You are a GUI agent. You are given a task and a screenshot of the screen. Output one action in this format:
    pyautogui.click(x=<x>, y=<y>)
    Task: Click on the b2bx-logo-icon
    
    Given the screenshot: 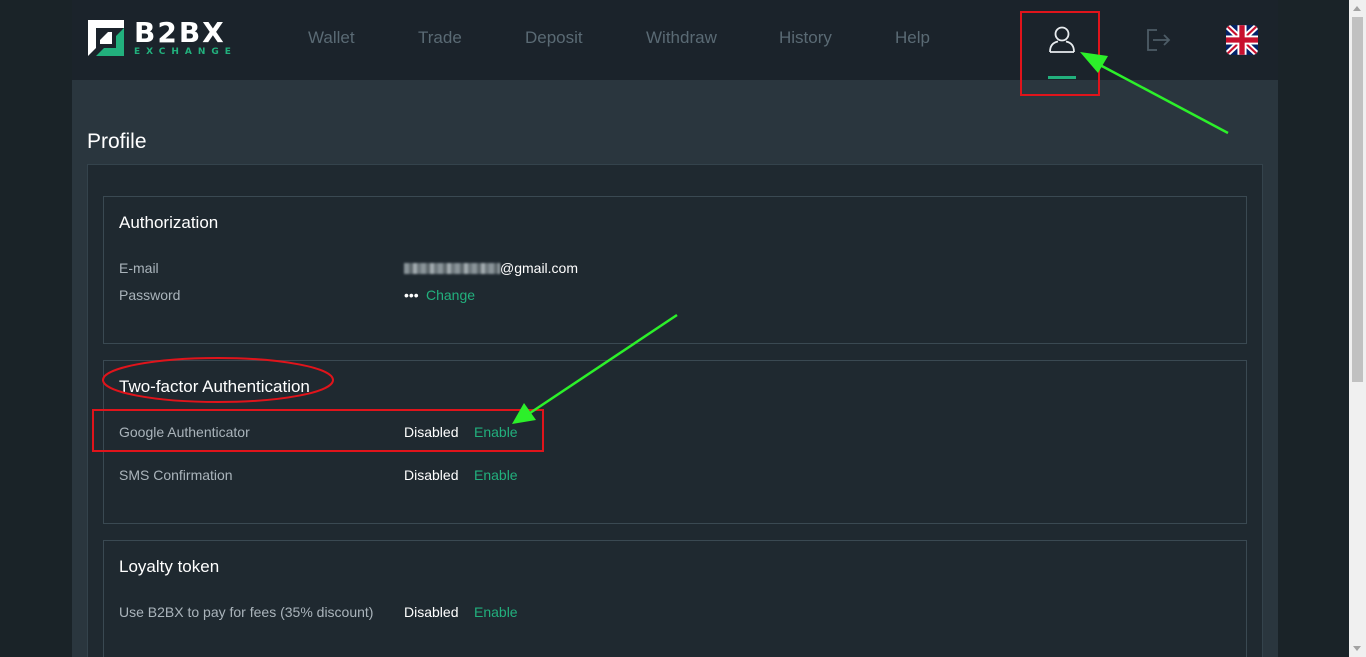 What is the action you would take?
    pyautogui.click(x=106, y=38)
    